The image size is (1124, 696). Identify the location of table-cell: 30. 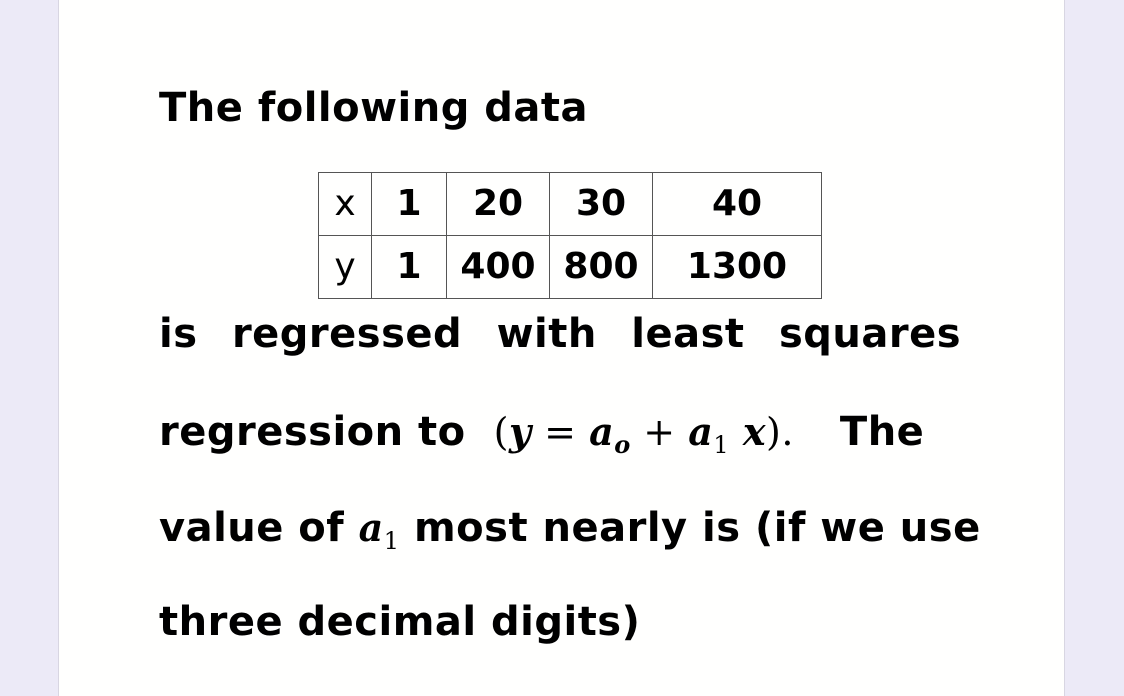
(601, 204).